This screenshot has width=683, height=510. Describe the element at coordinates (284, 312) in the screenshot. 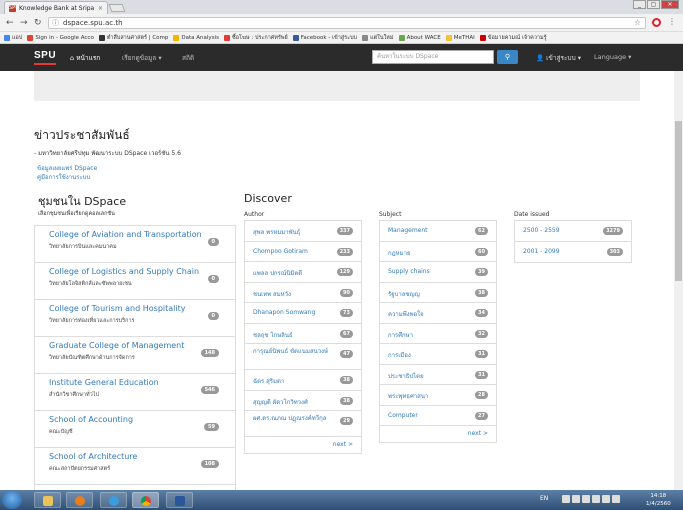

I see `author-facet-link: Dhanapon Somwang` at that location.